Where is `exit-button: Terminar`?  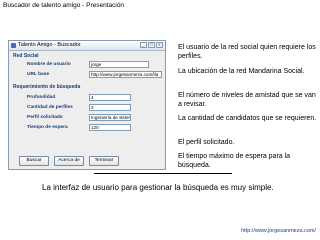
exit-button: Terminar is located at coordinates (104, 161).